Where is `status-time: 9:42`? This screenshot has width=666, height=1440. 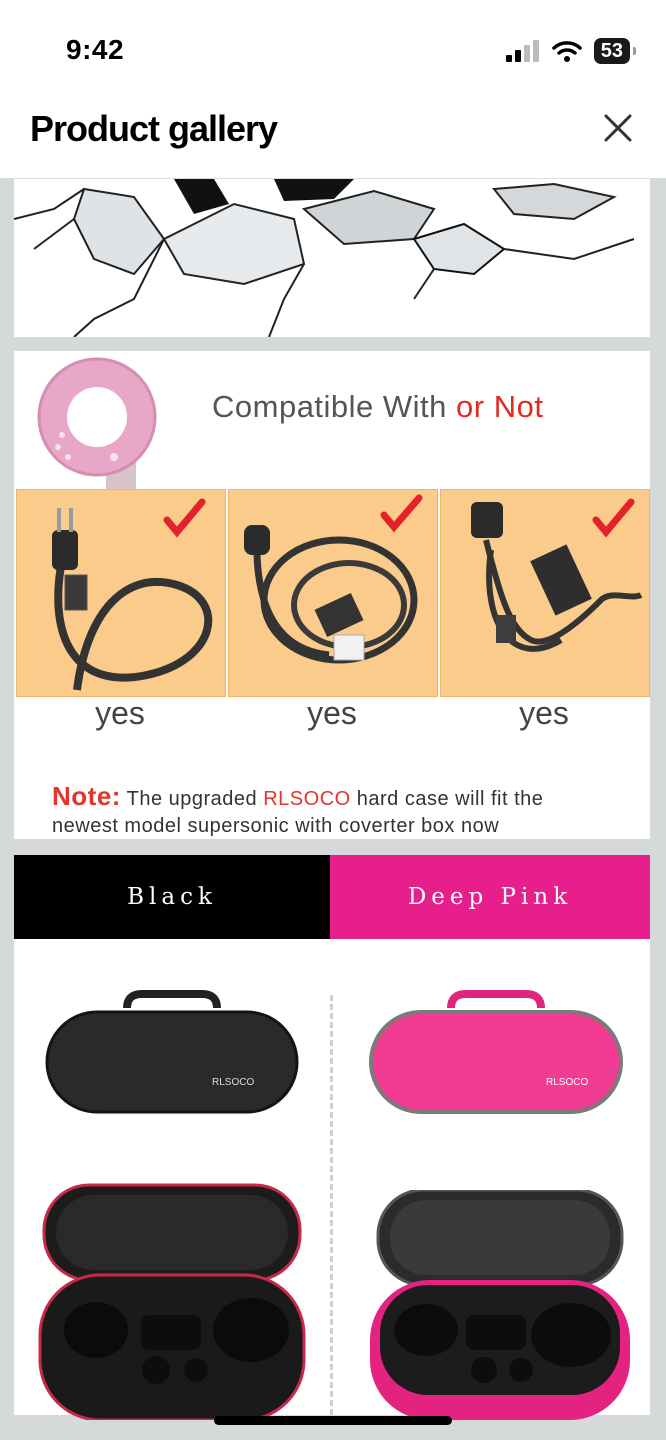 status-time: 9:42 is located at coordinates (95, 49).